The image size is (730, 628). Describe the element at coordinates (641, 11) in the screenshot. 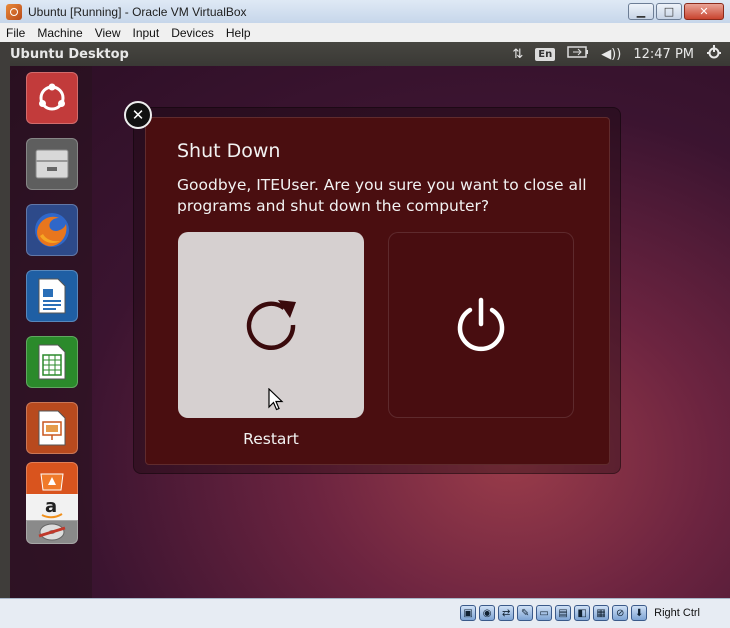

I see `minimize-button: ▁` at that location.